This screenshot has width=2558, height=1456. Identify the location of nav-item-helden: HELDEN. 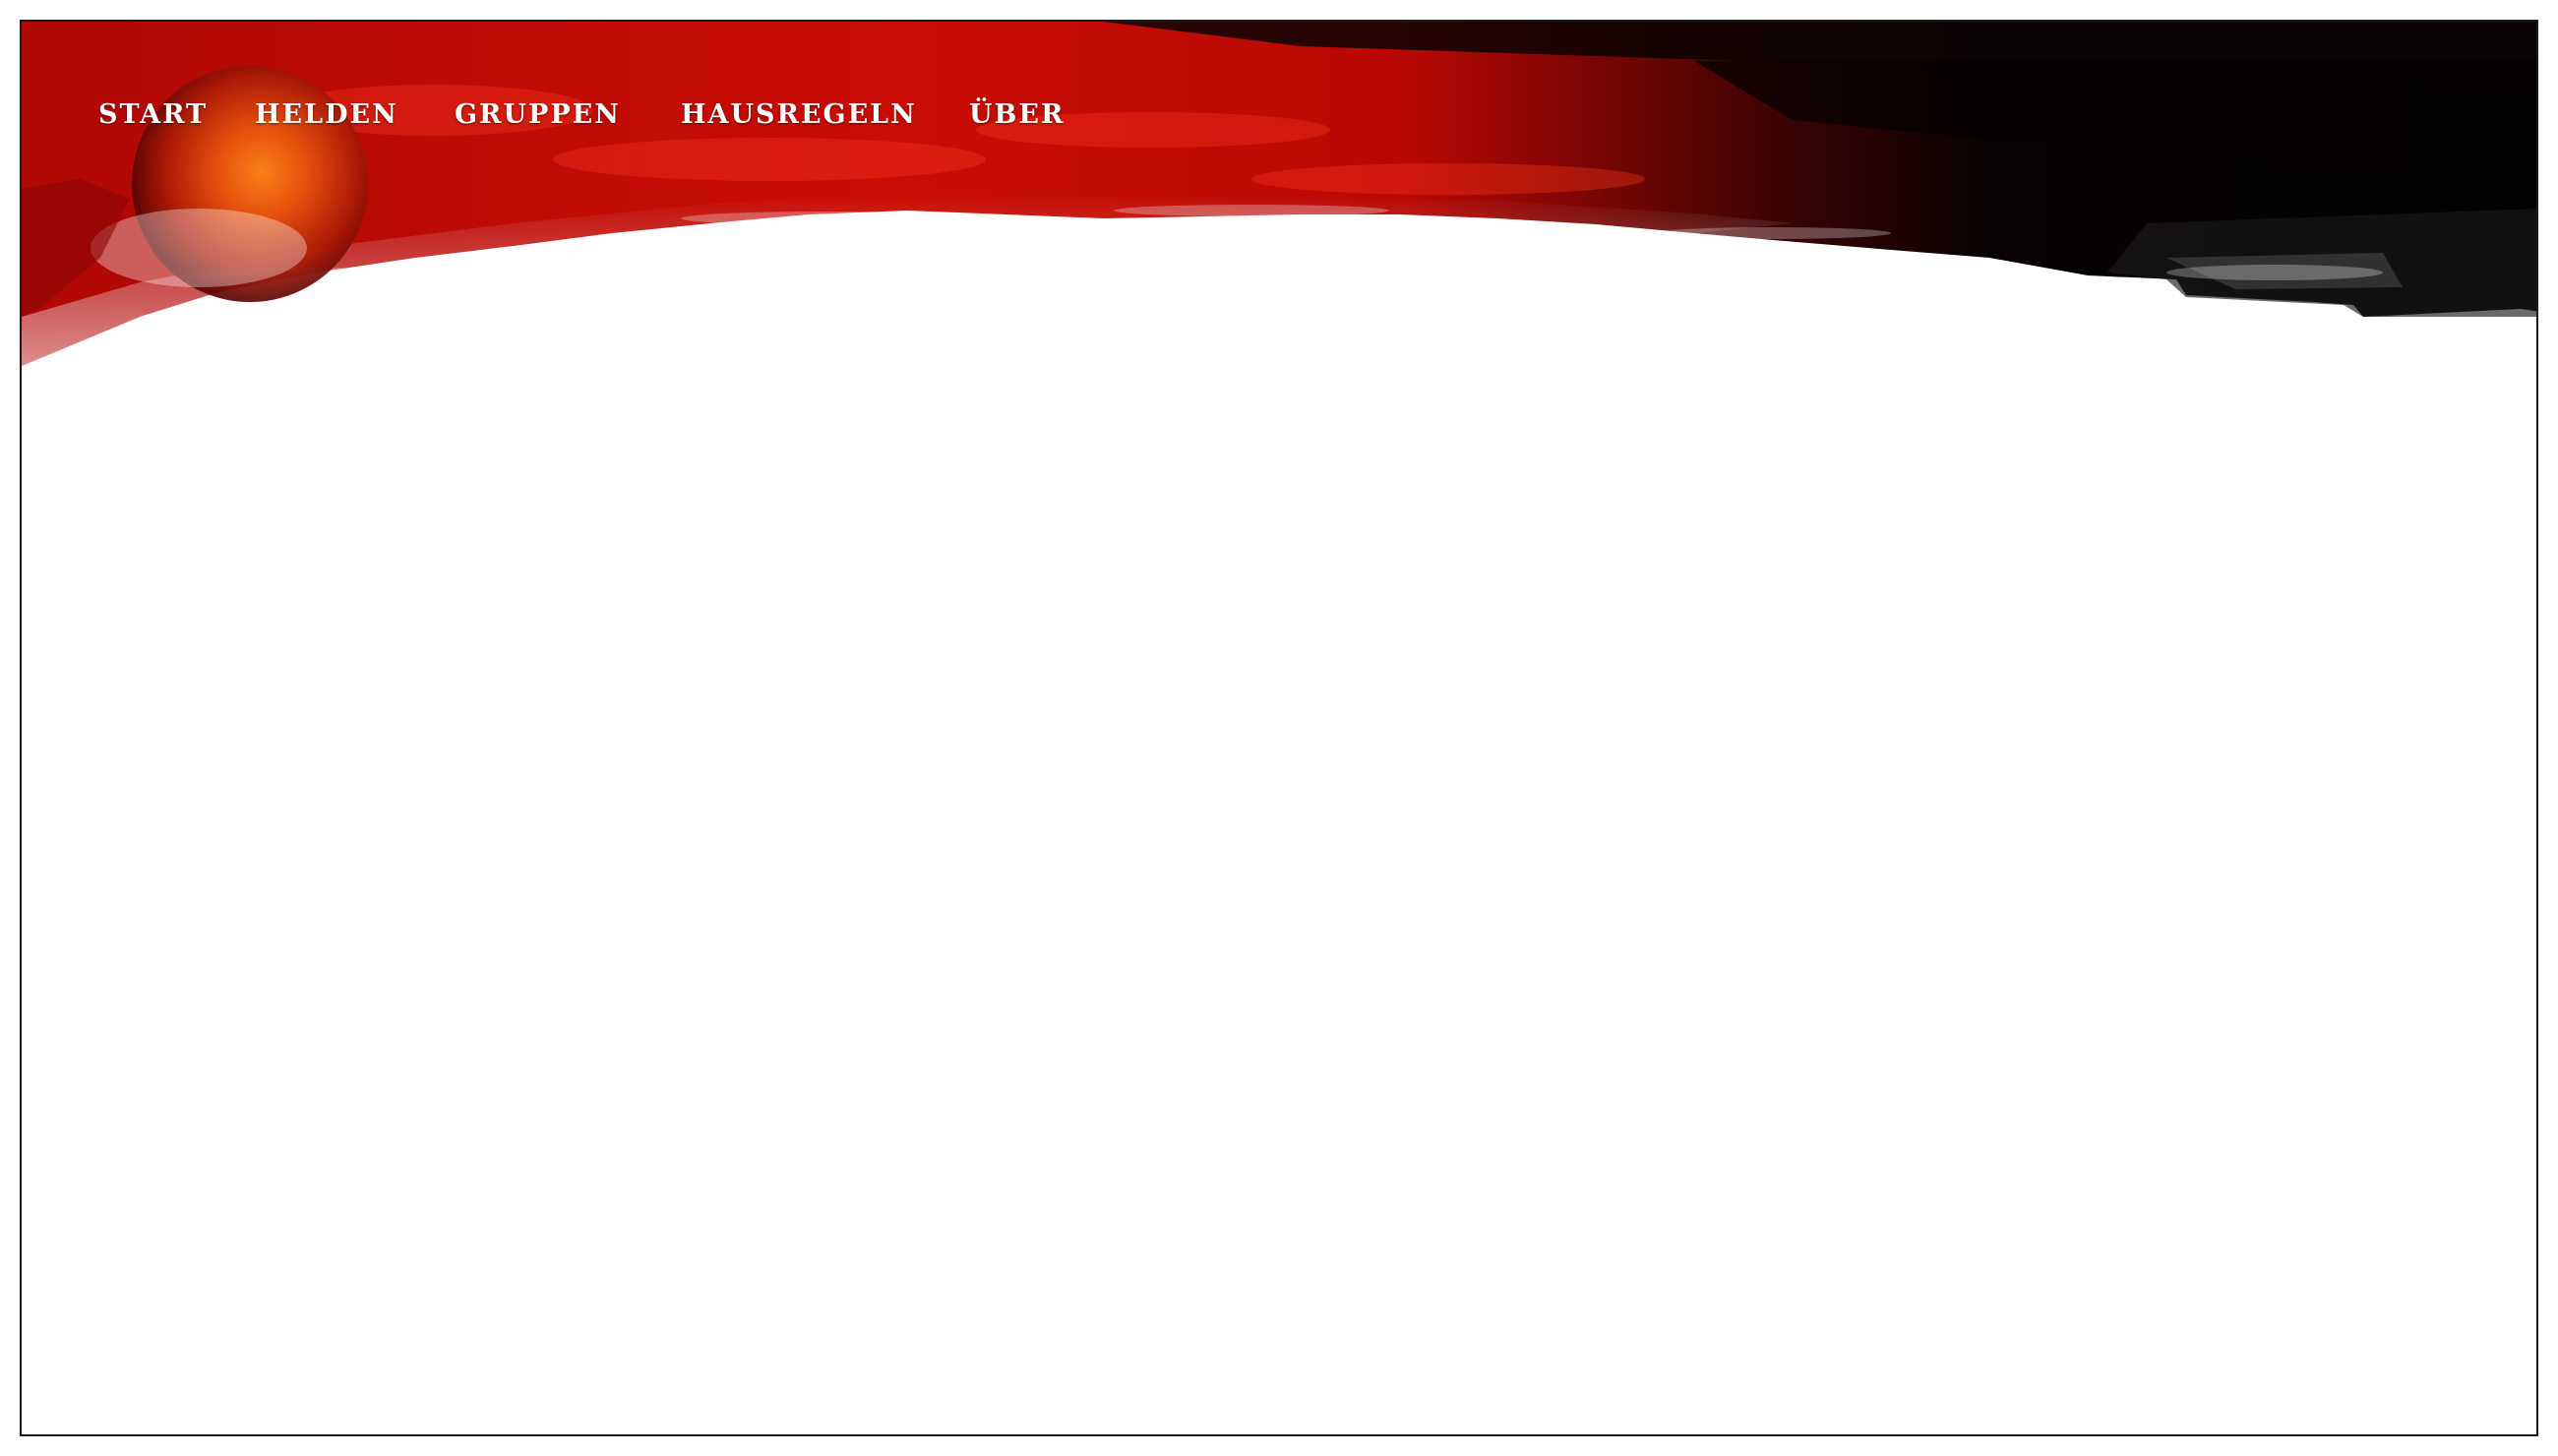
(326, 115).